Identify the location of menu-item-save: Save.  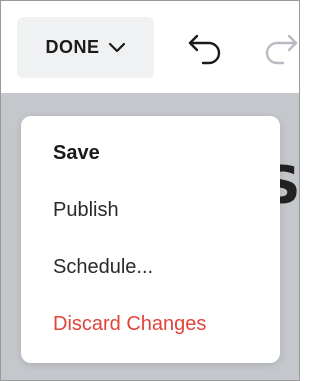
(76, 153).